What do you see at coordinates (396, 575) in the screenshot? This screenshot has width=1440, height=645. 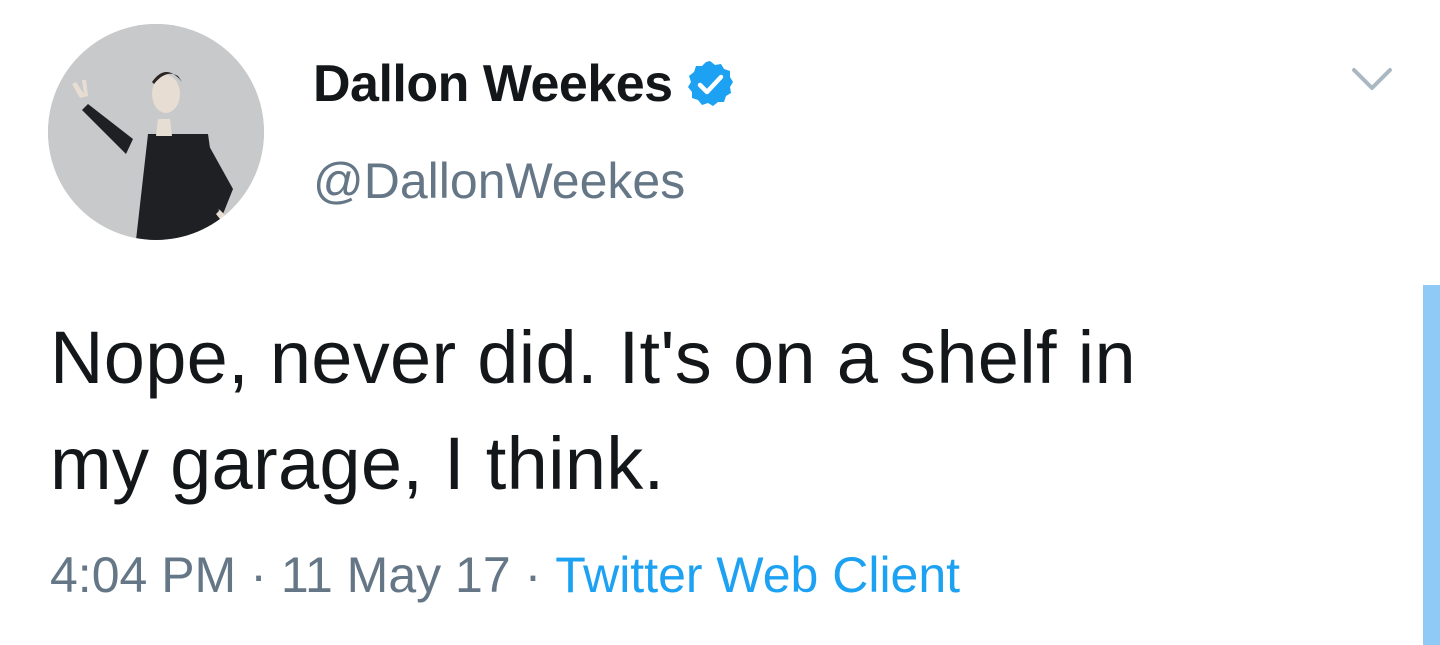 I see `tweet-date: 11 May 17` at bounding box center [396, 575].